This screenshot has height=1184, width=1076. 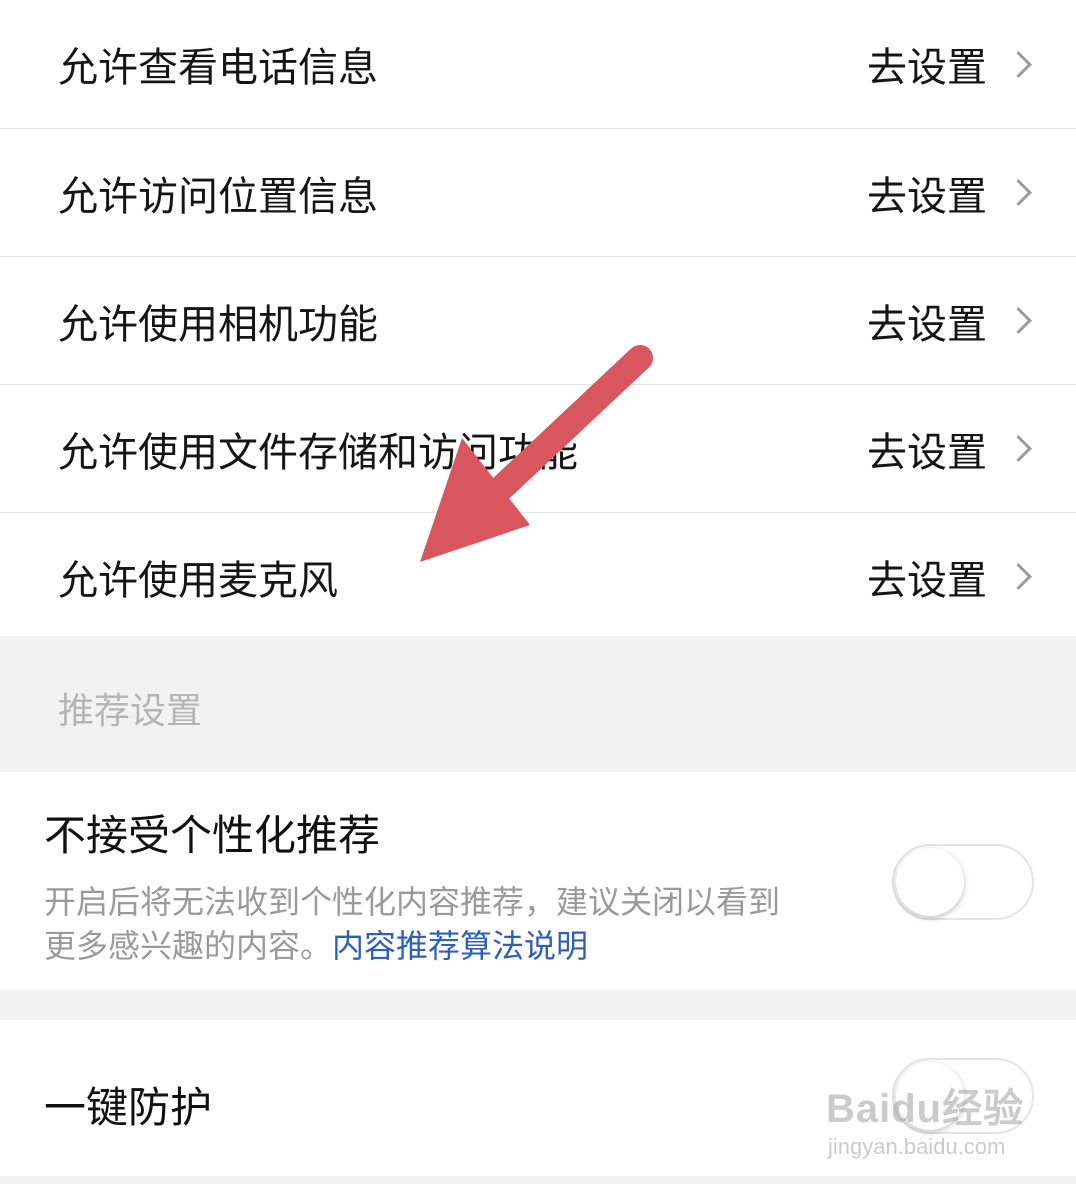 What do you see at coordinates (424, 924) in the screenshot?
I see `personalized-description: 开启后将无法收到个性化内容推荐，建议关闭以看到更多感兴趣的内容。内容推荐算法说明` at bounding box center [424, 924].